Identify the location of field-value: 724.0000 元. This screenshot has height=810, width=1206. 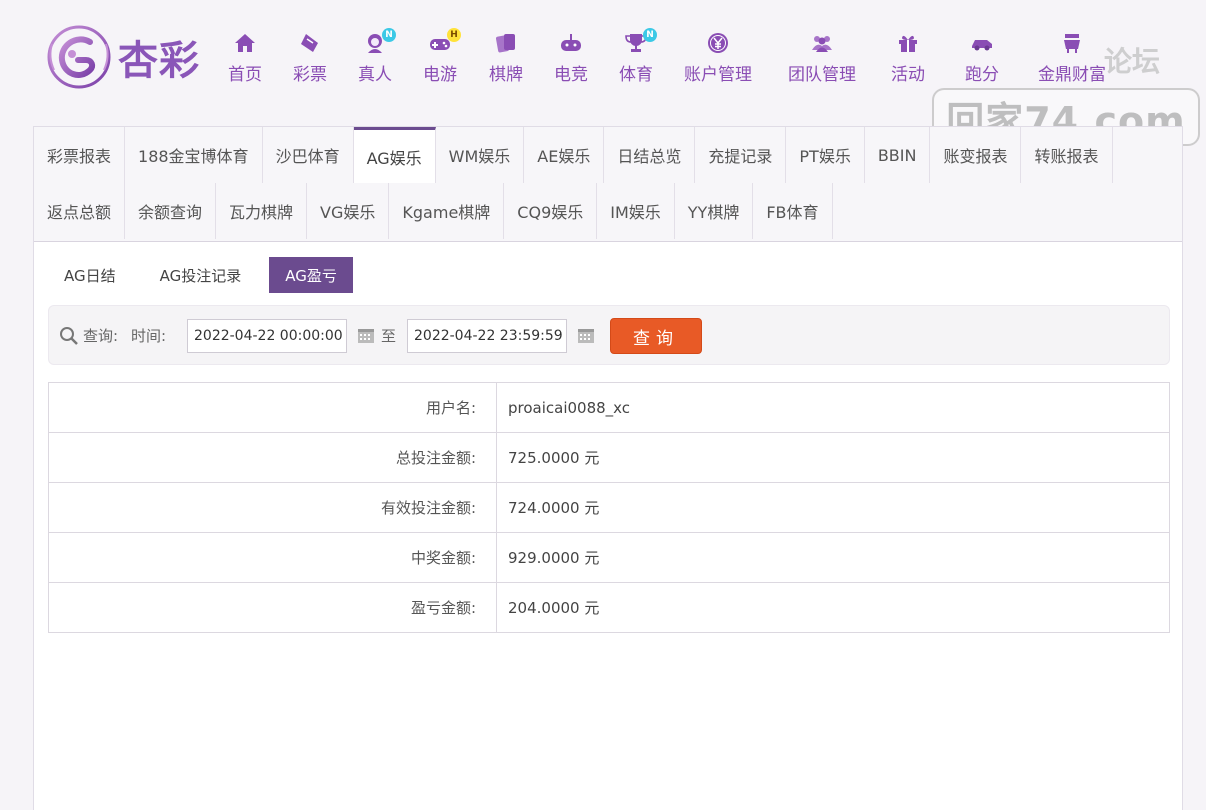
(833, 507).